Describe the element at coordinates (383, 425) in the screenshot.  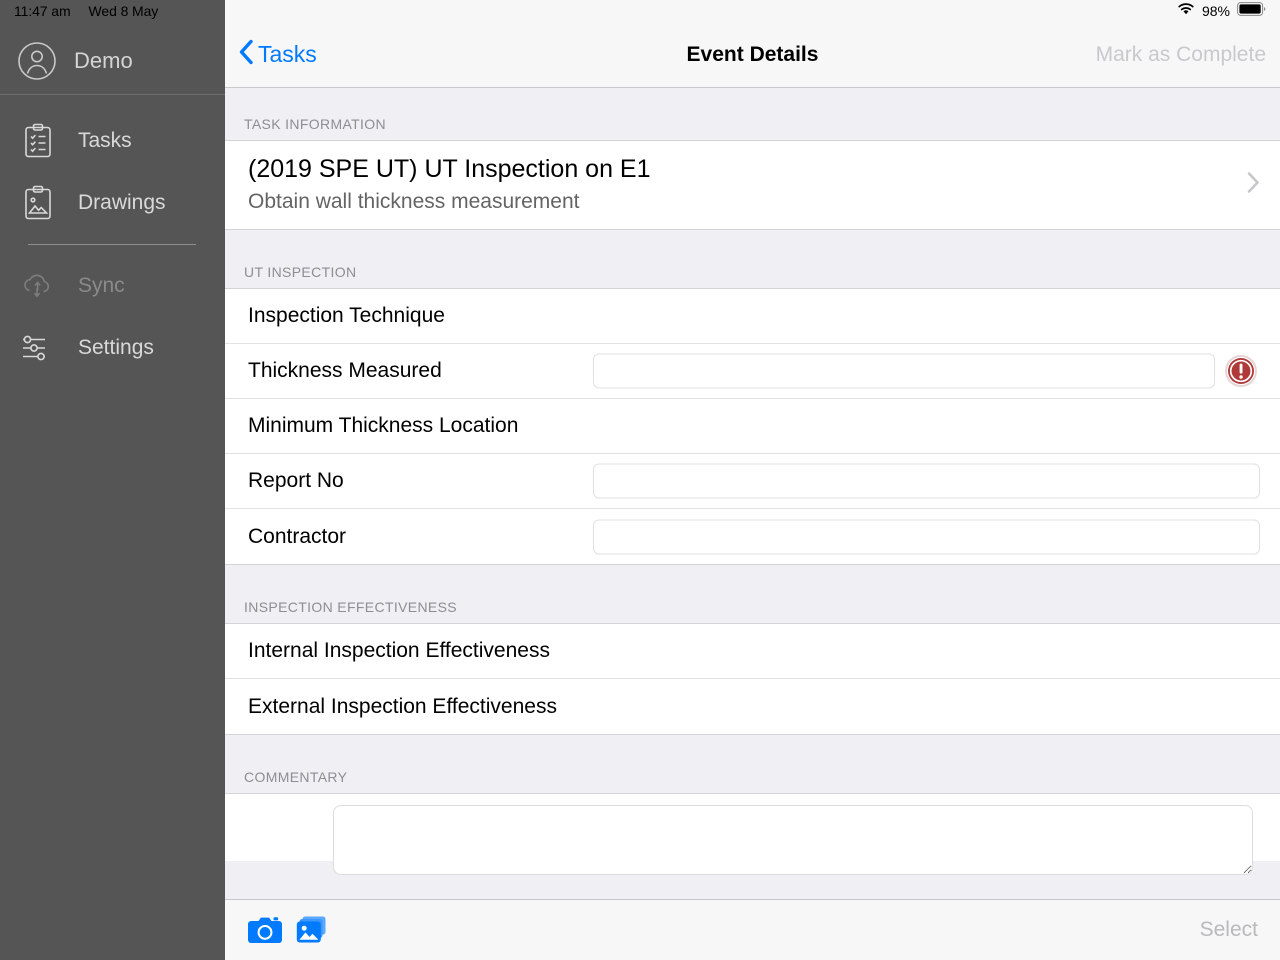
I see `row-label: Minimum Thickness Location` at that location.